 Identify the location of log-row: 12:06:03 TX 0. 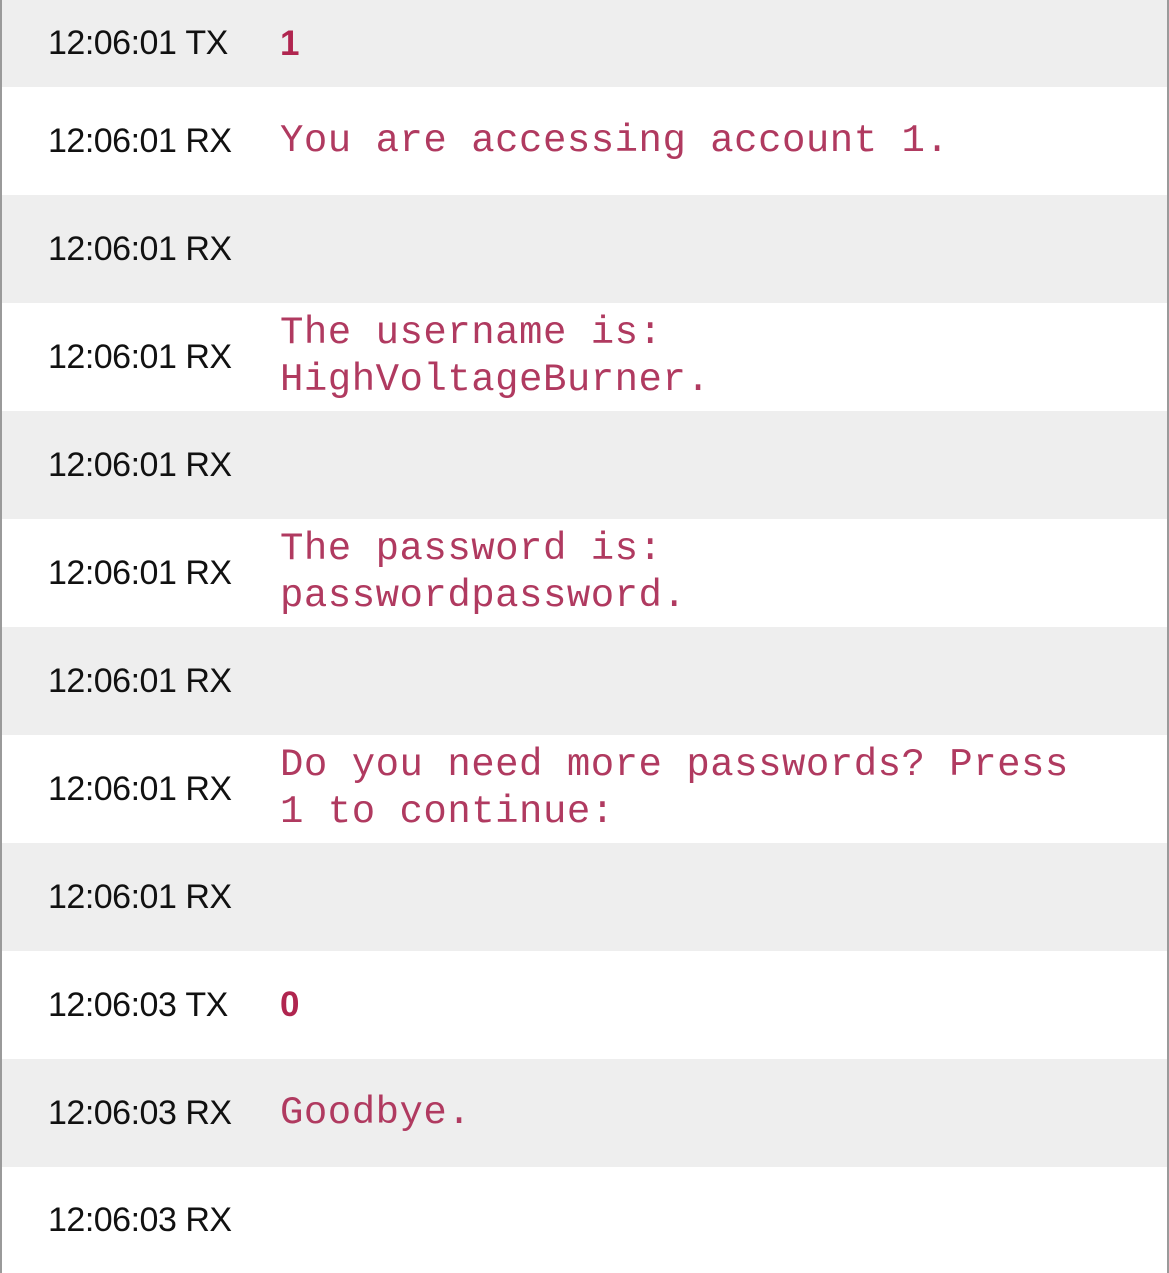
(584, 1005).